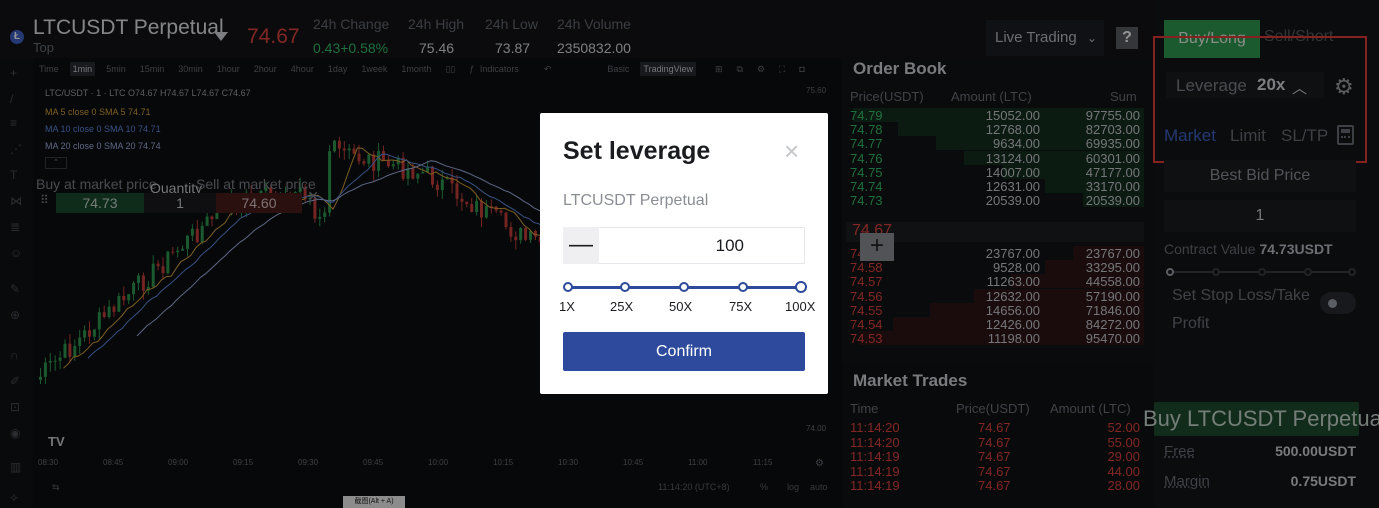  Describe the element at coordinates (672, 246) in the screenshot. I see `leverage-input-value: 100` at that location.